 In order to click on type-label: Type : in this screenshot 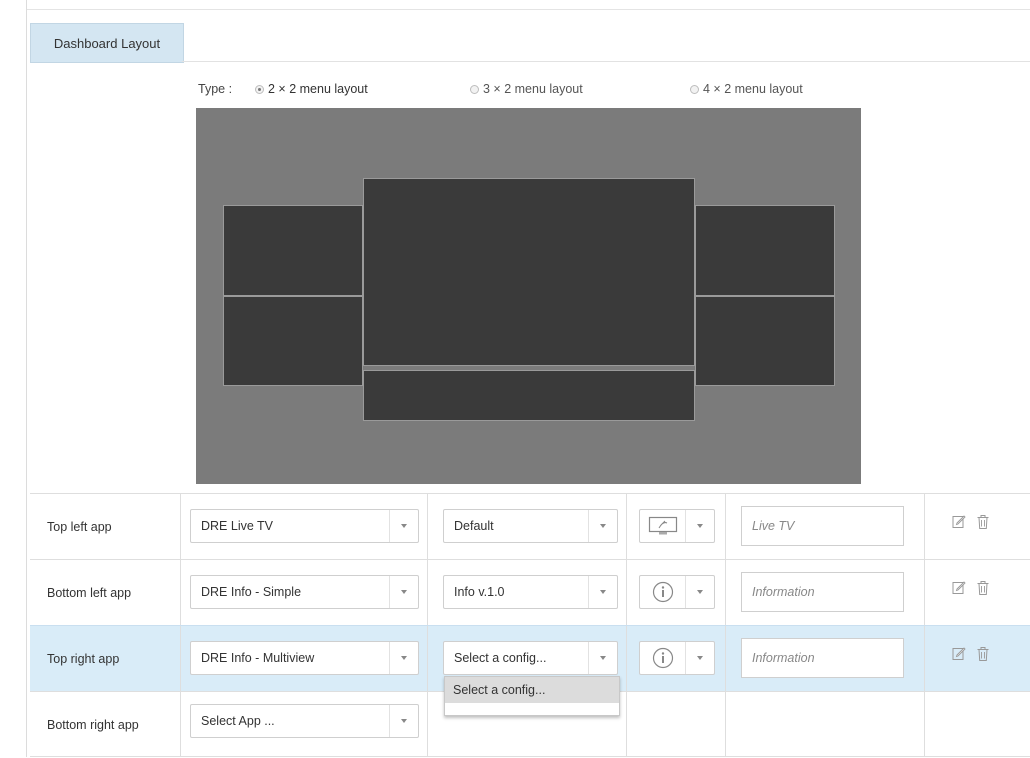, I will do `click(215, 89)`.